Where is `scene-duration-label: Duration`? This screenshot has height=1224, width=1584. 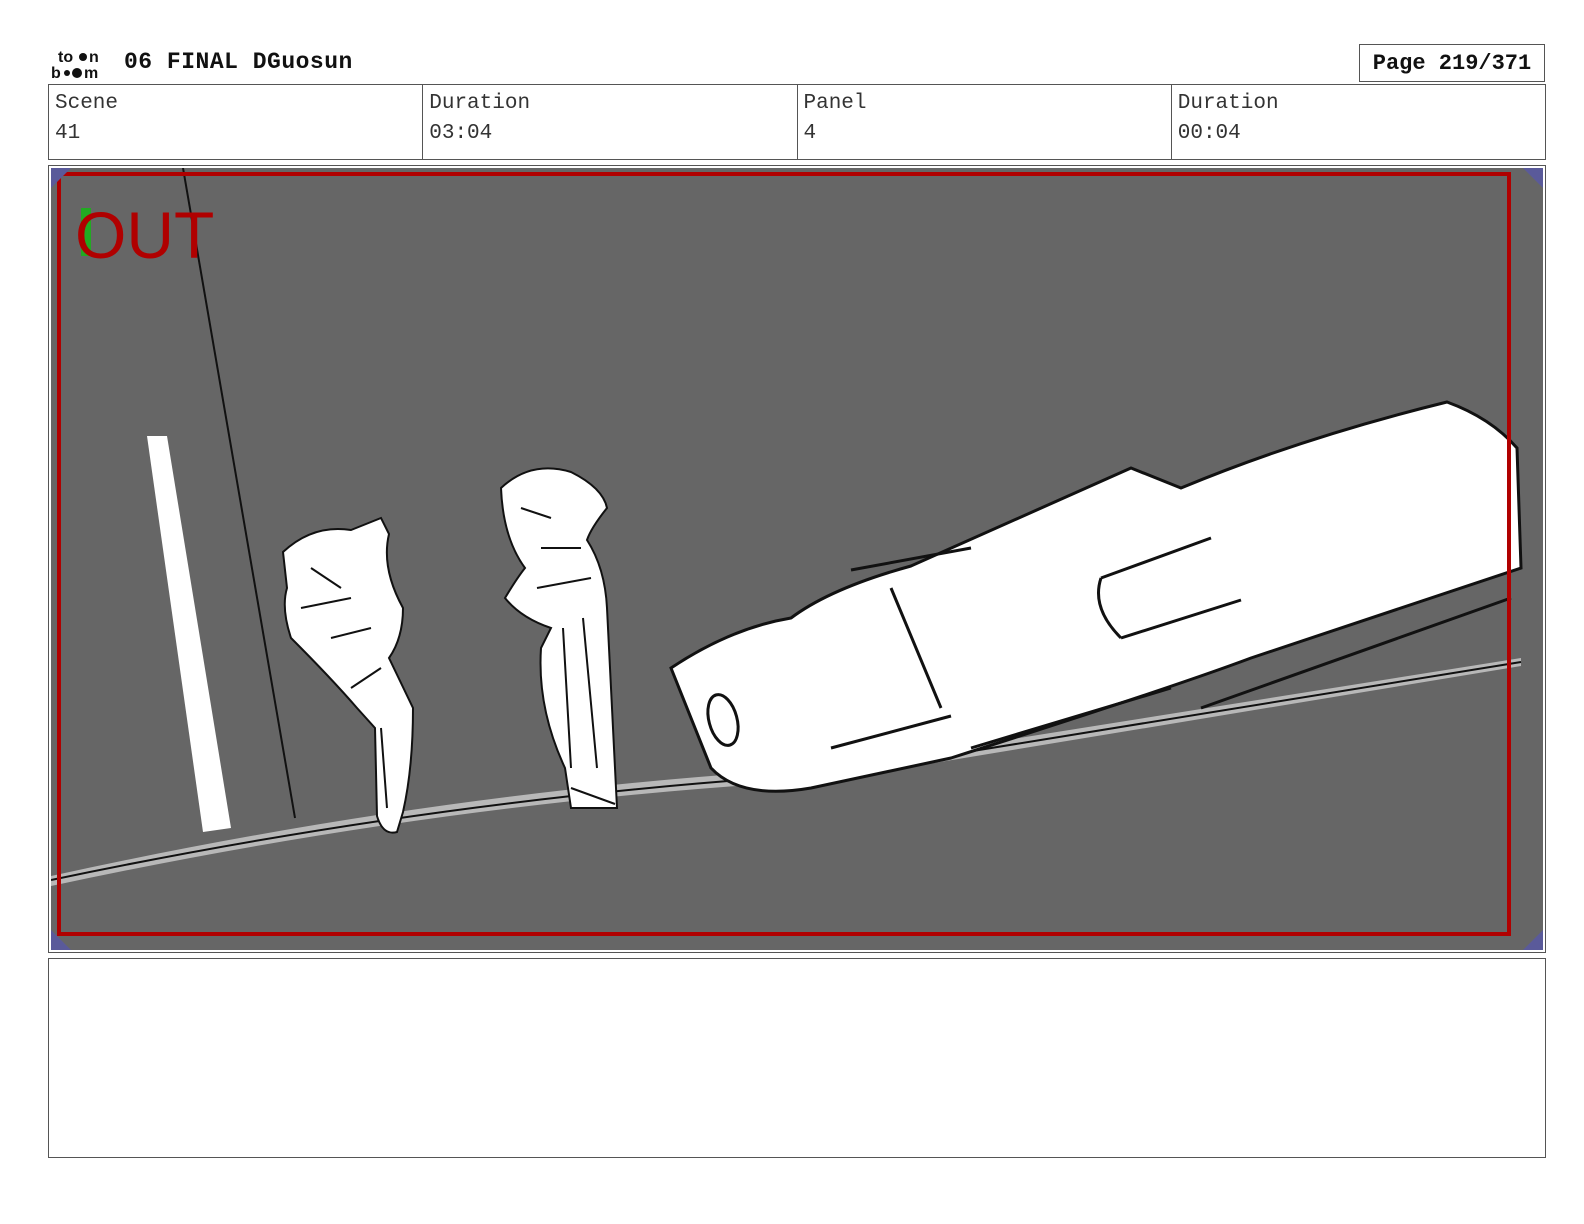
scene-duration-label: Duration is located at coordinates (480, 103).